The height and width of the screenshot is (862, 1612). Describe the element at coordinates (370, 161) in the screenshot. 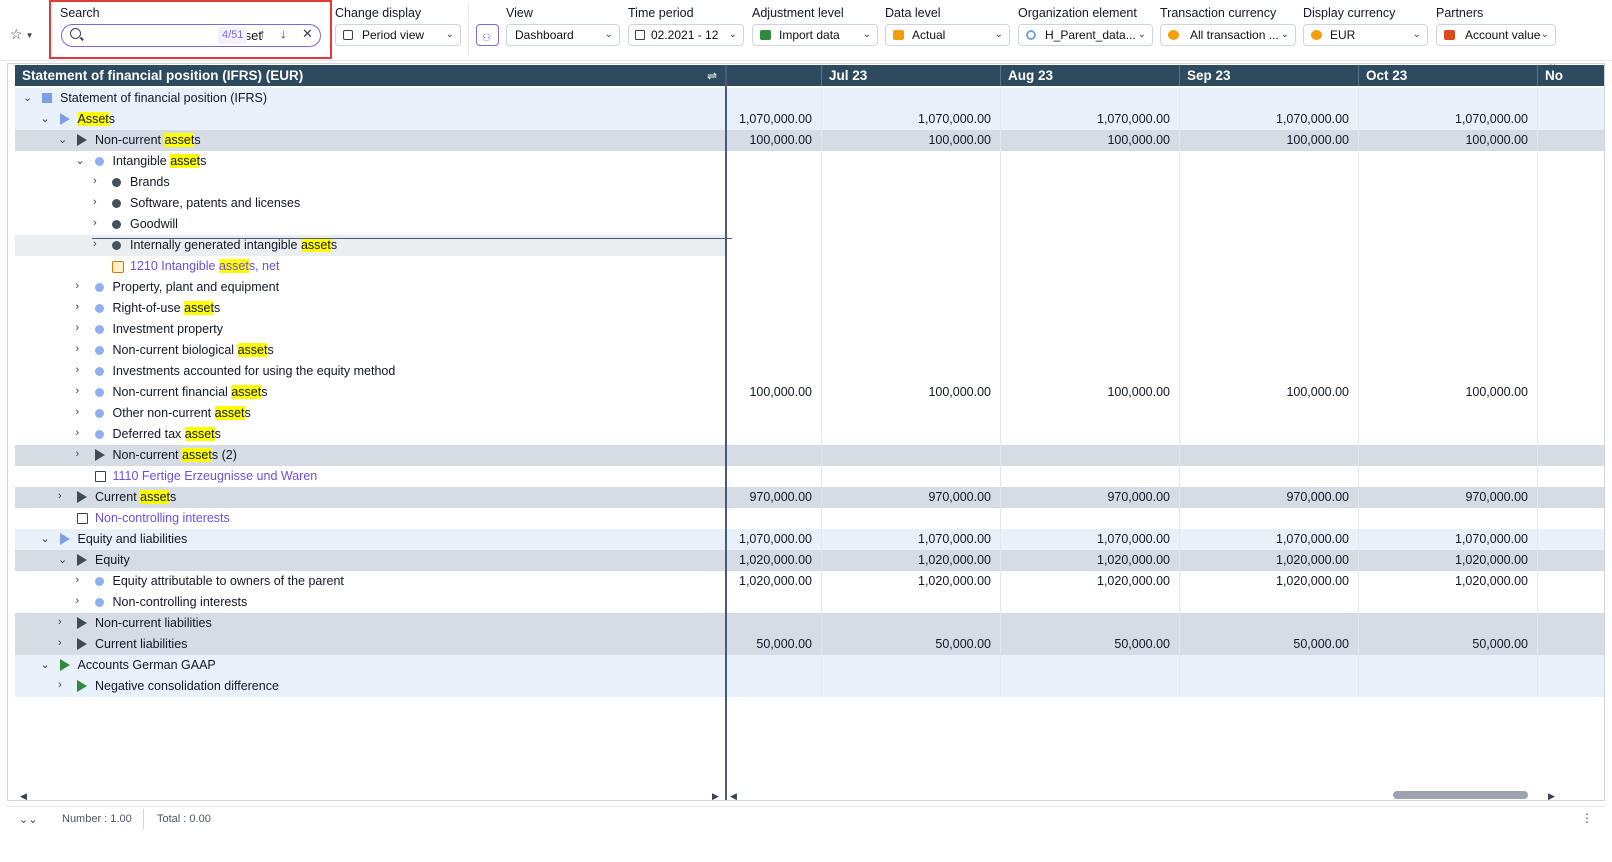

I see `row-label-cell: ⌄ Intangible assets` at that location.